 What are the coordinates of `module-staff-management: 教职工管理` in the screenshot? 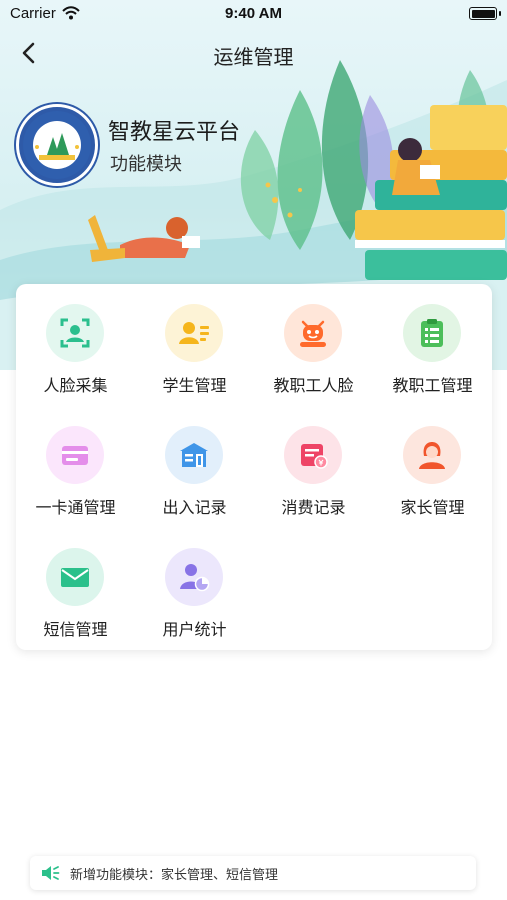 It's located at (432, 340).